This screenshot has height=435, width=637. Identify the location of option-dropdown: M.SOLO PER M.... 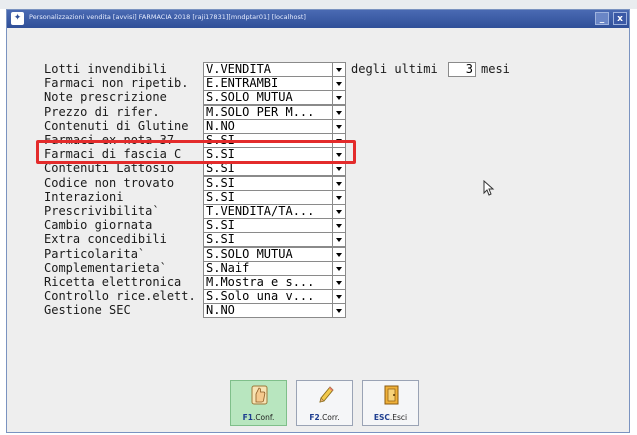
(274, 112).